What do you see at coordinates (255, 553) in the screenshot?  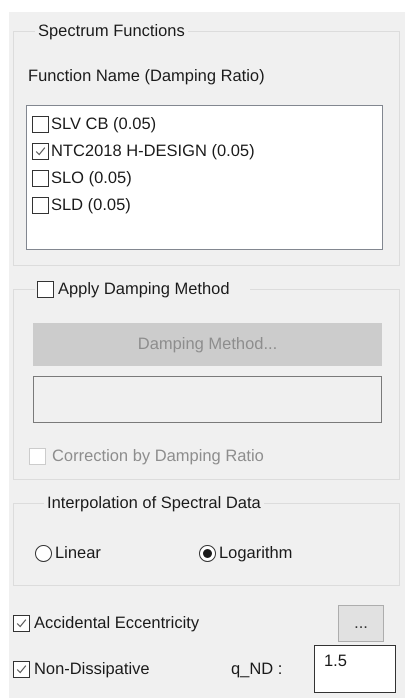 I see `radio-label: Logarithm` at bounding box center [255, 553].